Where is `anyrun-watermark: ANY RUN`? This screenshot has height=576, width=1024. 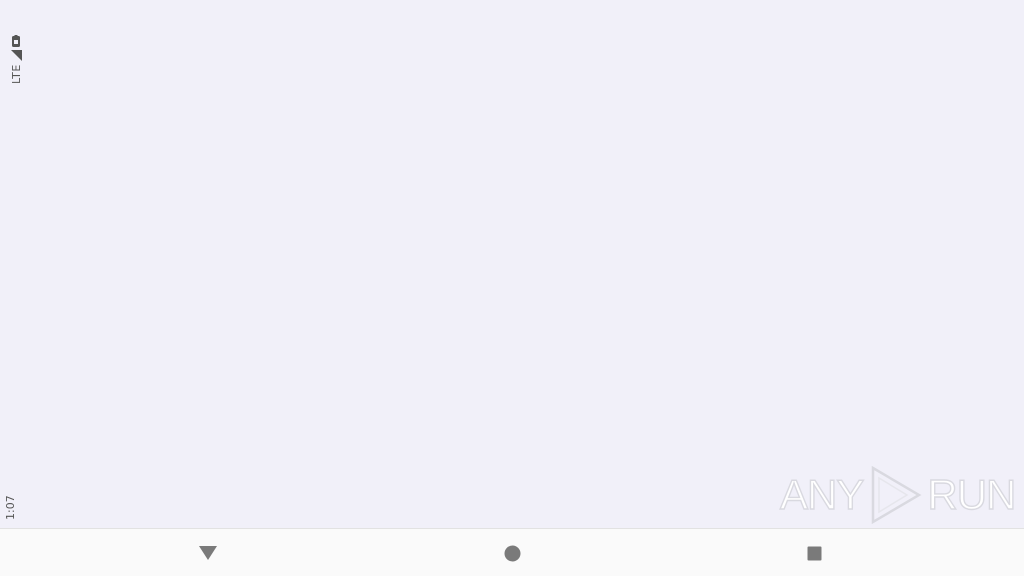 anyrun-watermark: ANY RUN is located at coordinates (898, 495).